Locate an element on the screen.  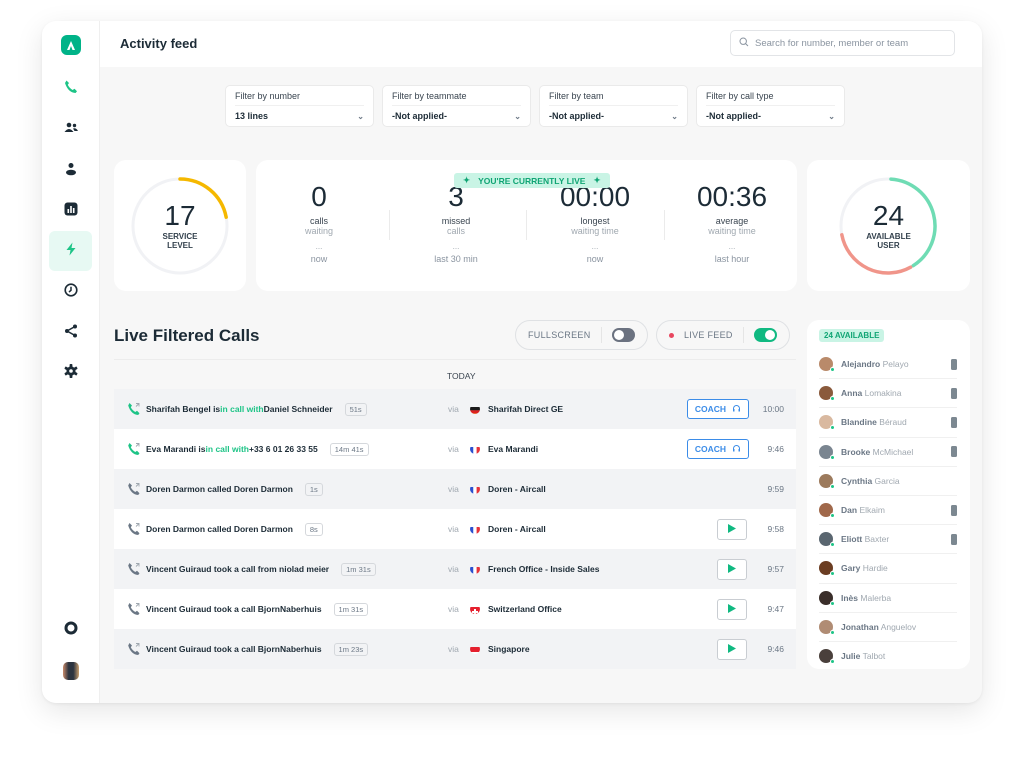
user-list-item: Cynthia Garcia is located at coordinates (888, 481).